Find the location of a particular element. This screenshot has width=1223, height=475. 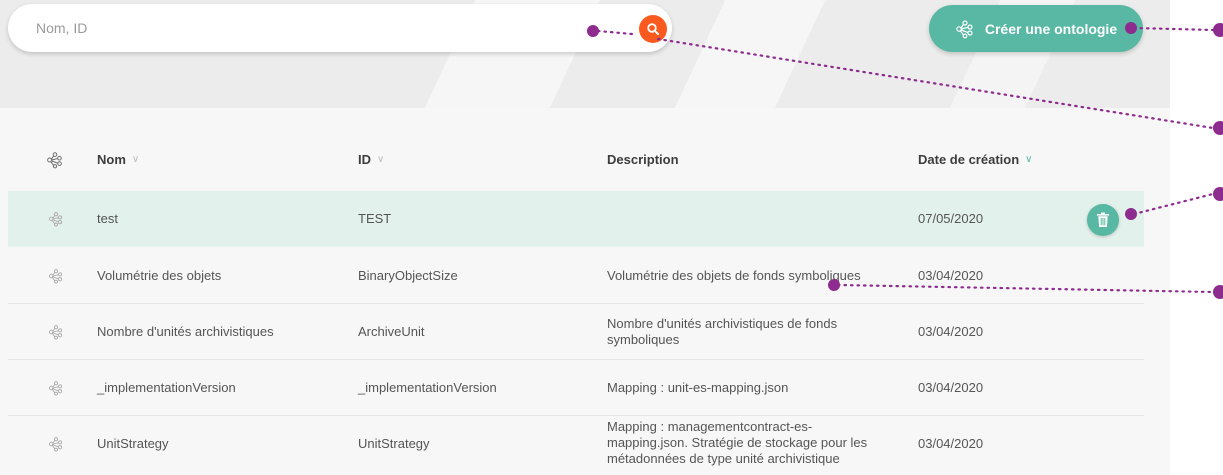

column-header-description: Description is located at coordinates (643, 159).